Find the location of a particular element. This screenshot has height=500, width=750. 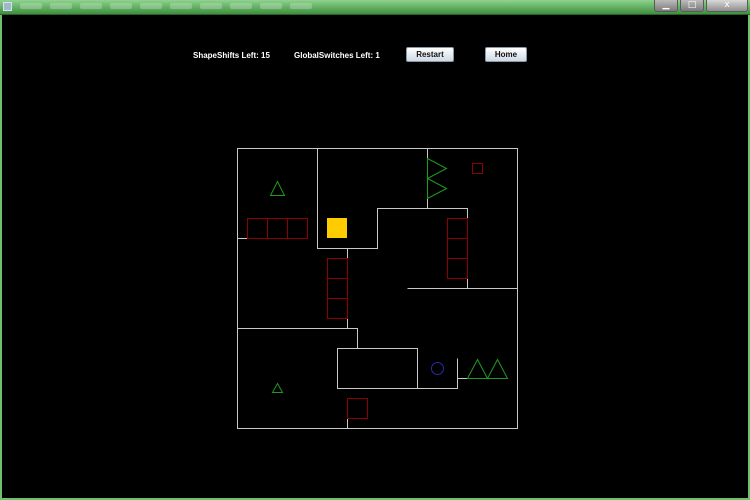

player-square-icon is located at coordinates (337, 228).